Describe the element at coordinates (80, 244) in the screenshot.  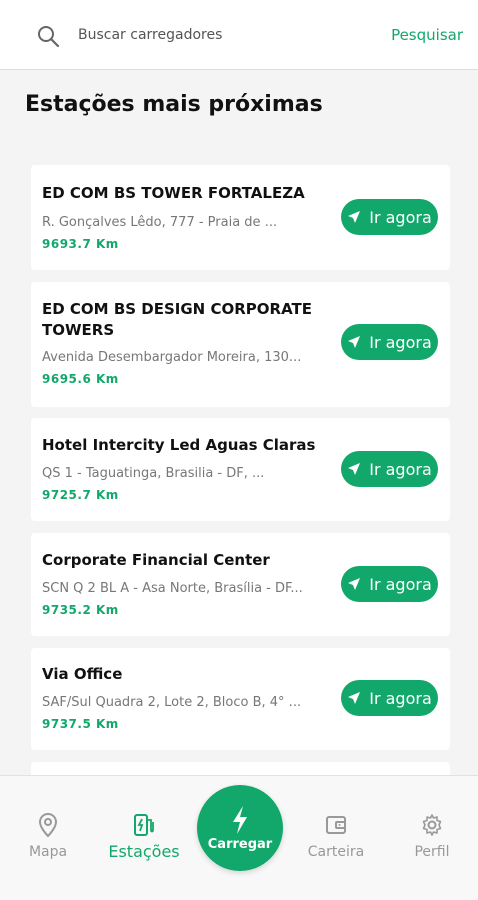
I see `station-distance: 9693.7 Km` at that location.